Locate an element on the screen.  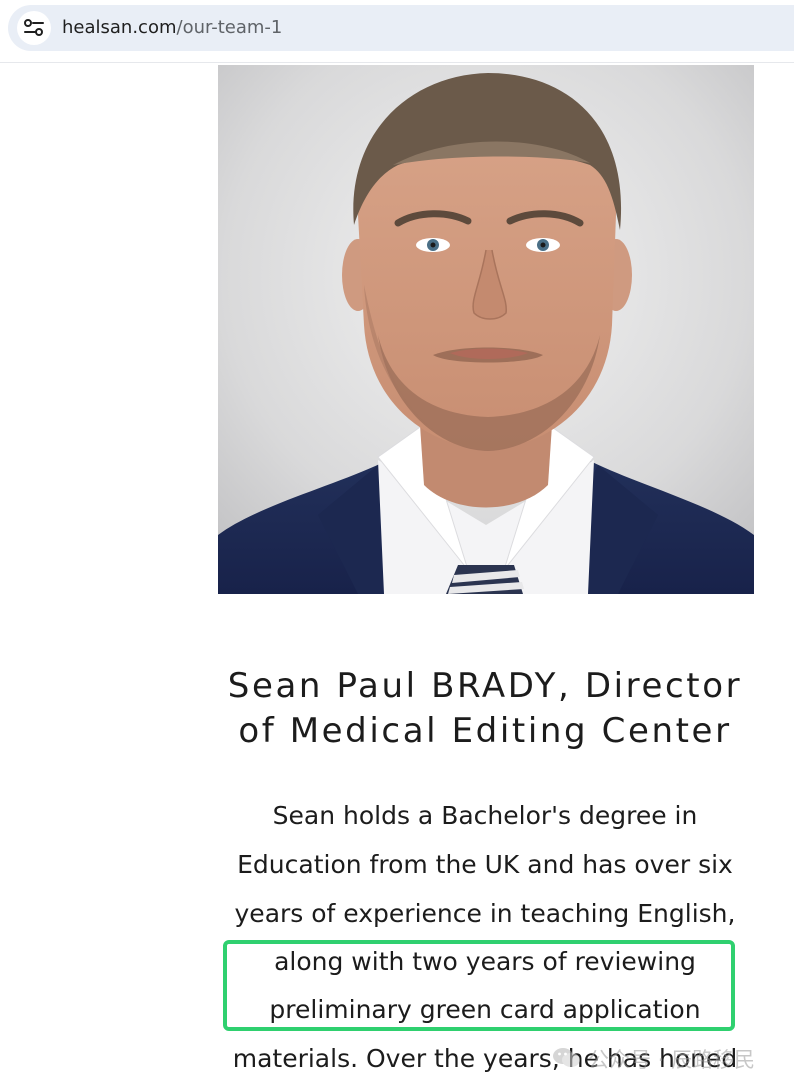
bio-line: years of experience in teaching English, is located at coordinates (485, 913).